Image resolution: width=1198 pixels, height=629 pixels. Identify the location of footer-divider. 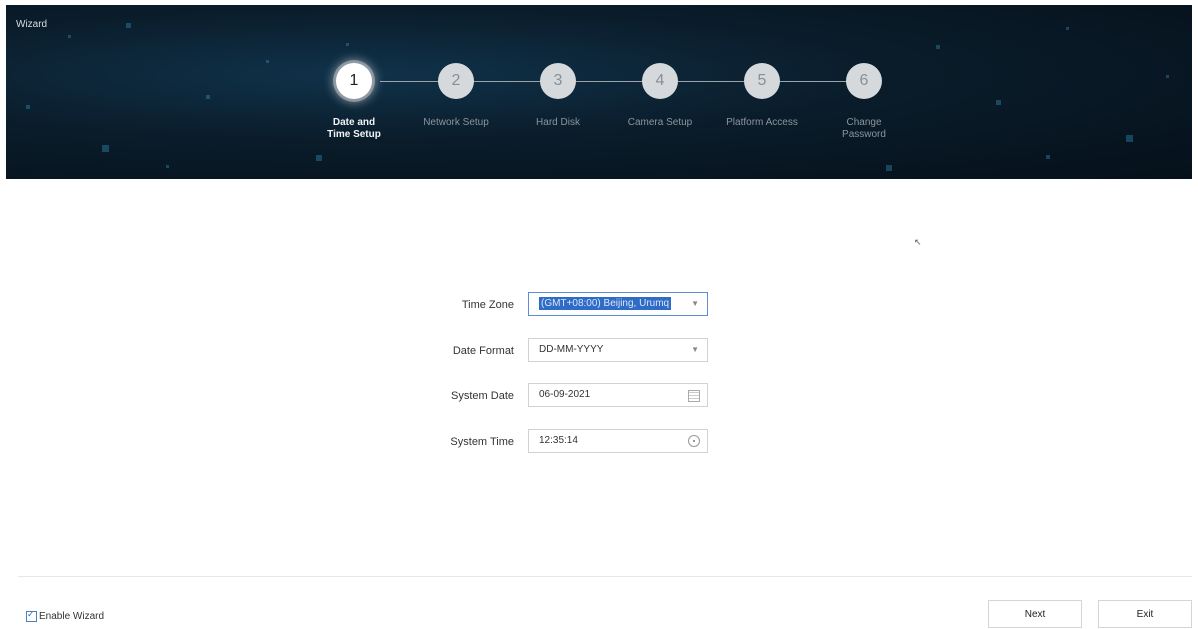
(605, 576).